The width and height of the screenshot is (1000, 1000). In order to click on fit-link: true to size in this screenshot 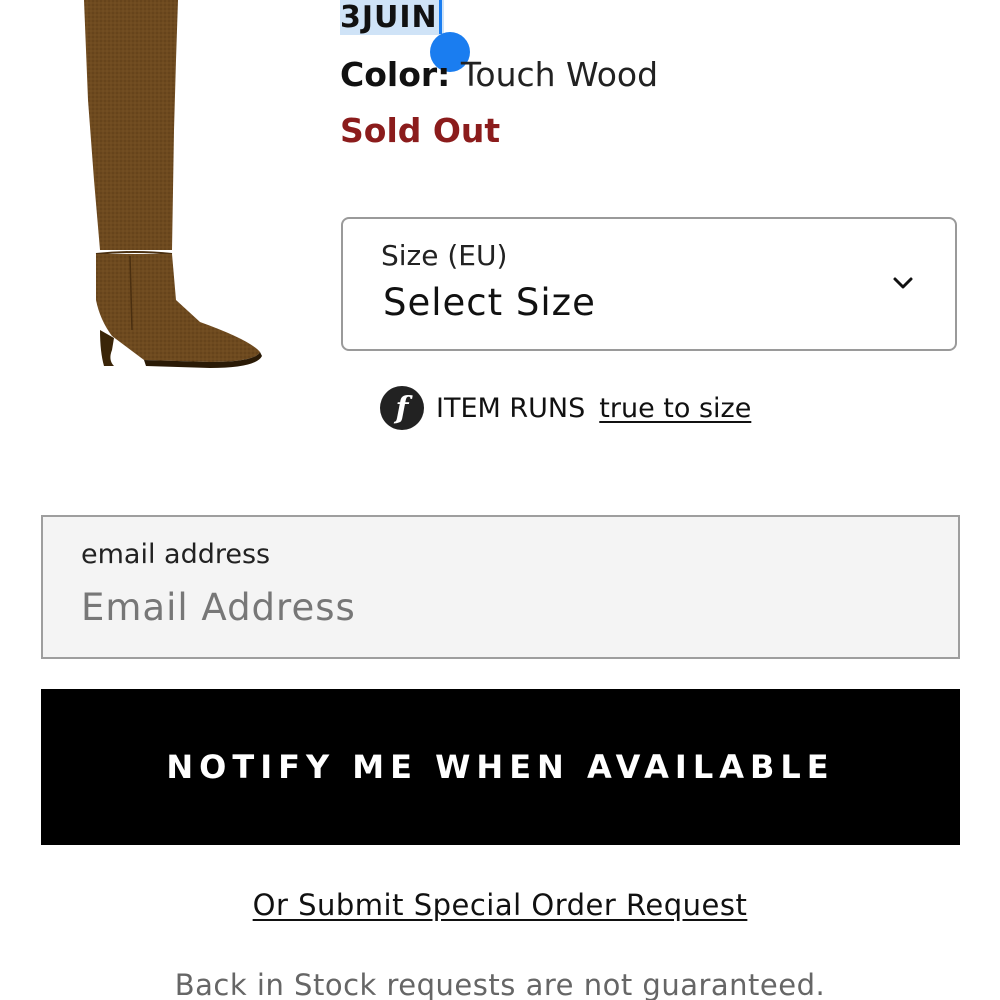, I will do `click(675, 408)`.